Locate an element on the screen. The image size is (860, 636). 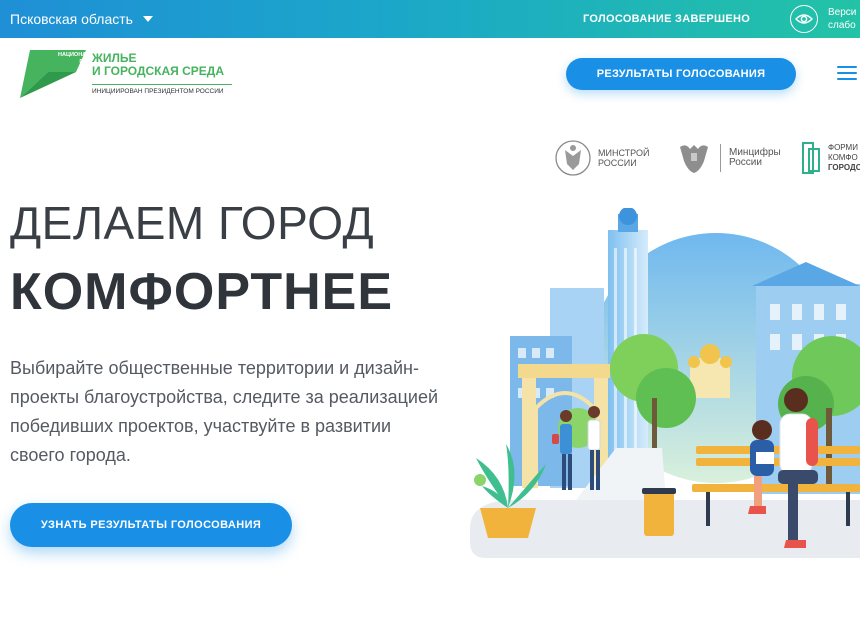
region-label: Псковская область is located at coordinates (71, 19).